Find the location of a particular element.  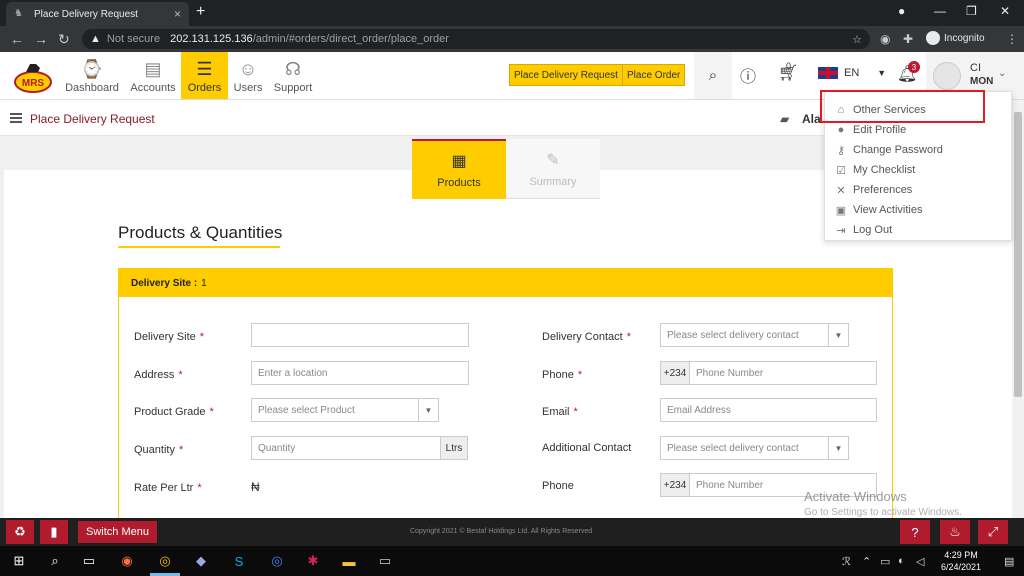

quantity-label: Quantity * is located at coordinates (159, 450).